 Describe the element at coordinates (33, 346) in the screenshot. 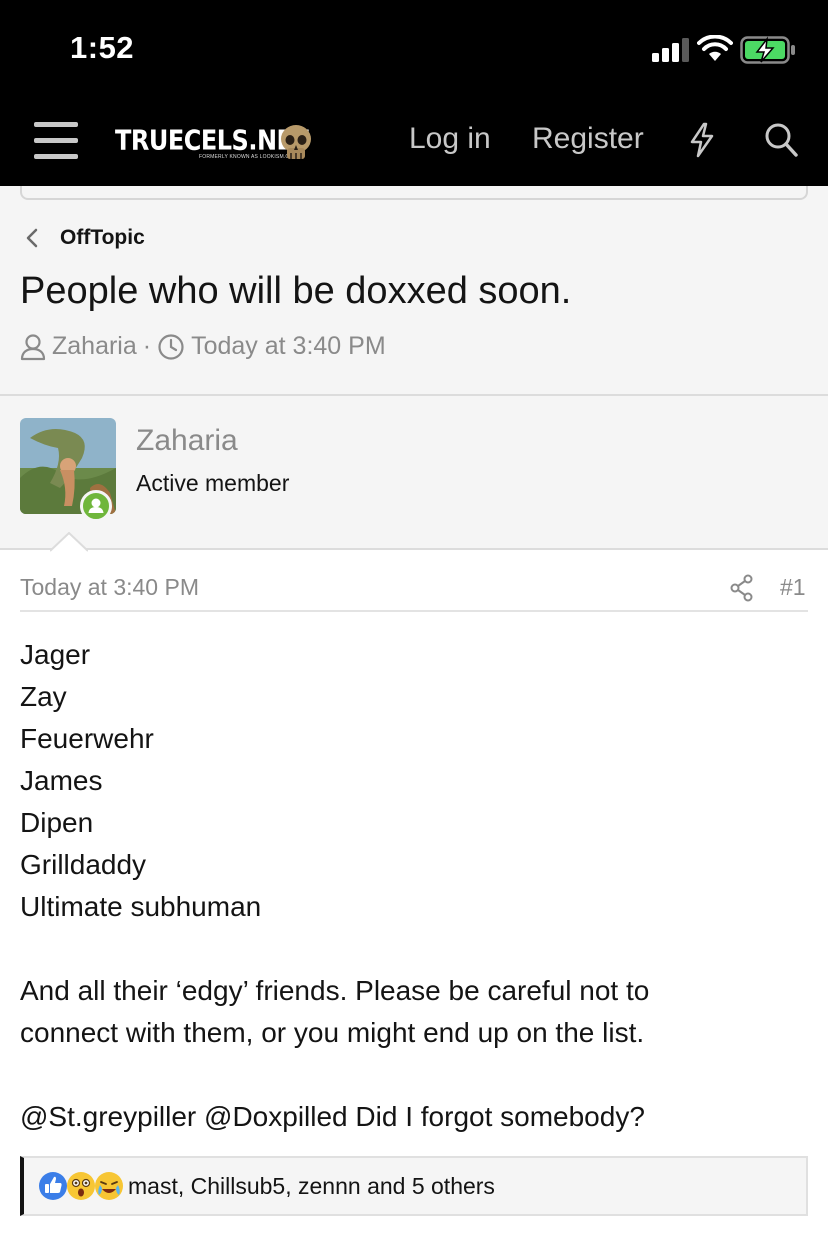

I see `user-icon` at that location.